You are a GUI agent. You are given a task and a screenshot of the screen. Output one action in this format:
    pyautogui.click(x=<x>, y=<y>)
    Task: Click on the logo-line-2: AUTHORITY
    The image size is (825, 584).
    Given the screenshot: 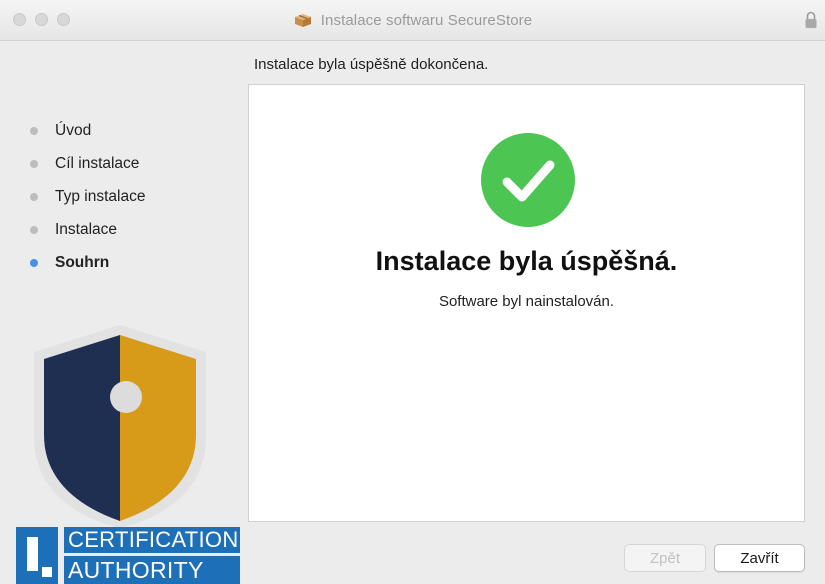 What is the action you would take?
    pyautogui.click(x=152, y=570)
    